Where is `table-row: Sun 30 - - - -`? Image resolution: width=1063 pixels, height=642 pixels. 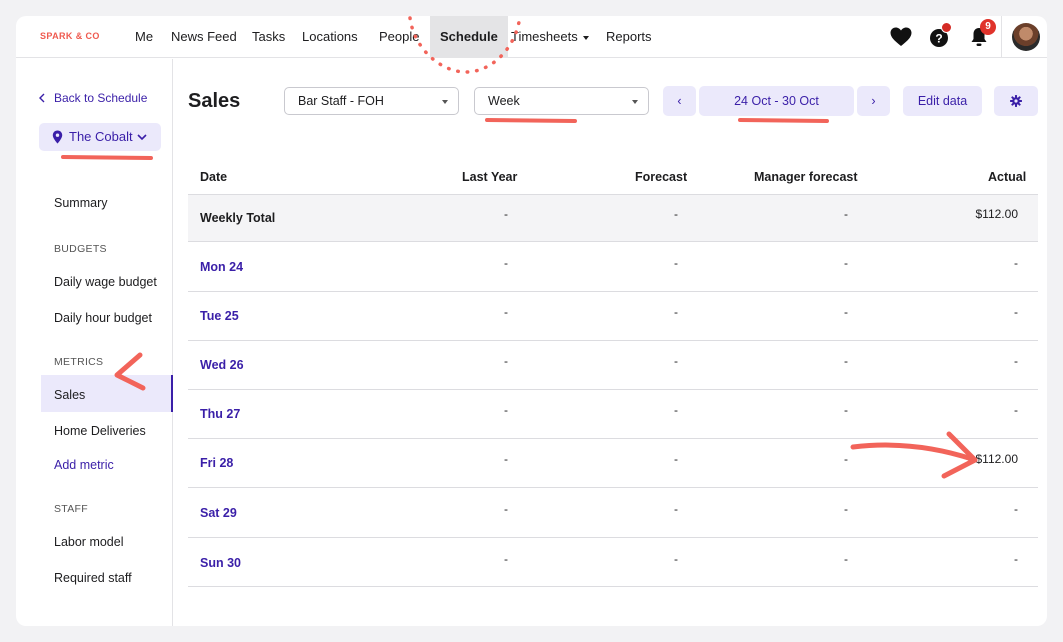
table-row: Sun 30 - - - - is located at coordinates (613, 562).